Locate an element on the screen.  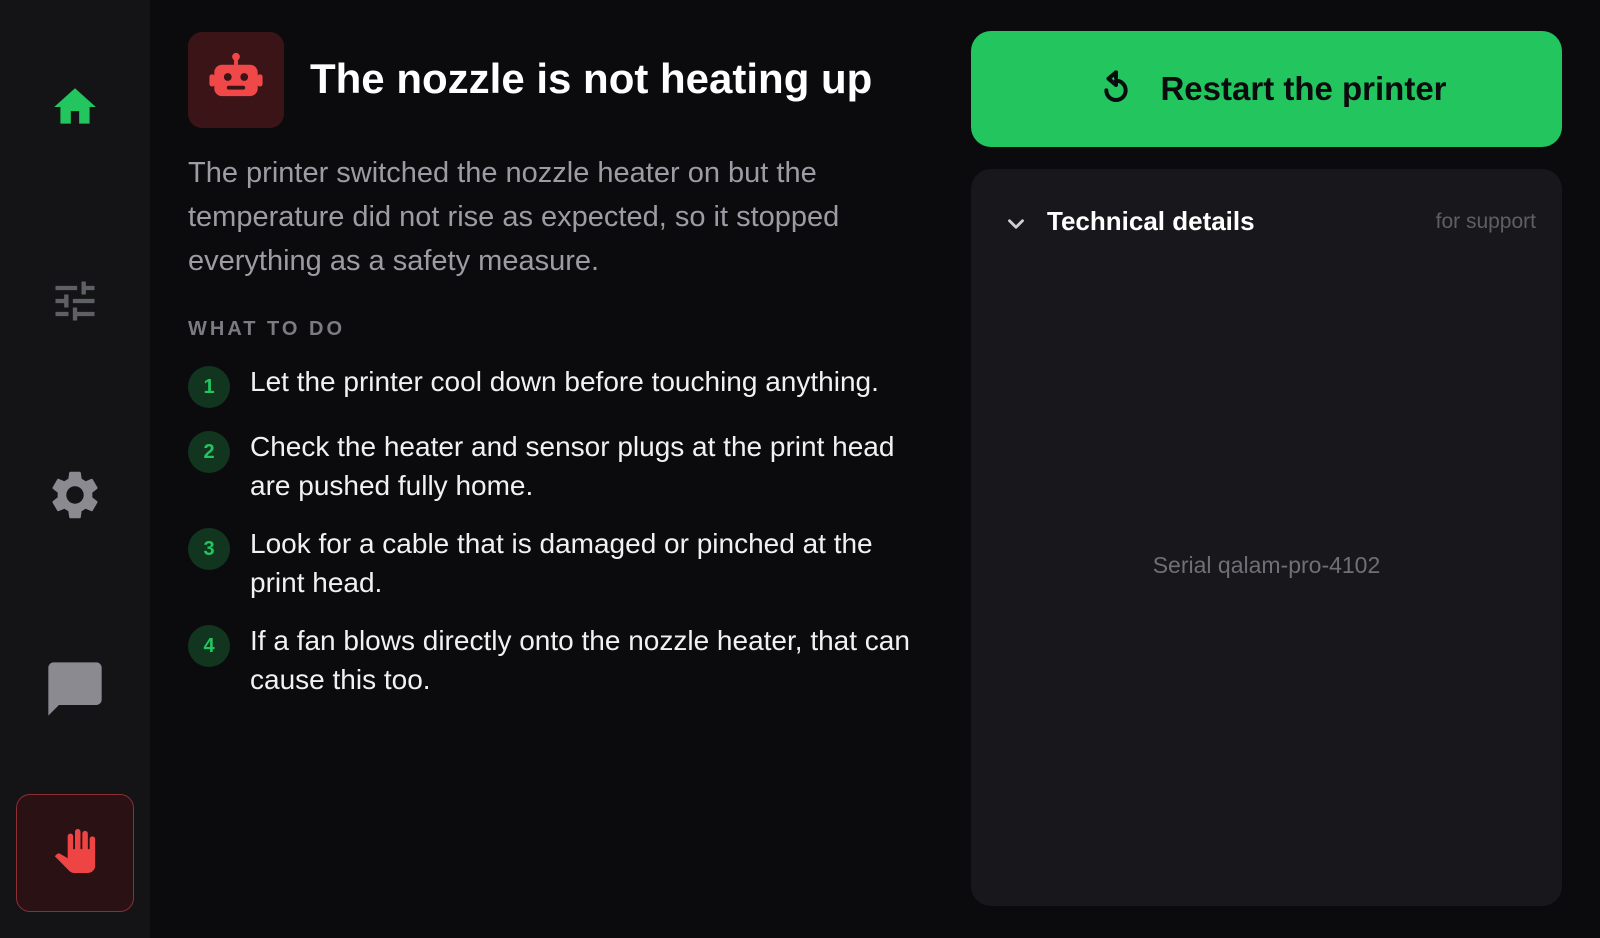
chevron-down-icon is located at coordinates (1016, 226).